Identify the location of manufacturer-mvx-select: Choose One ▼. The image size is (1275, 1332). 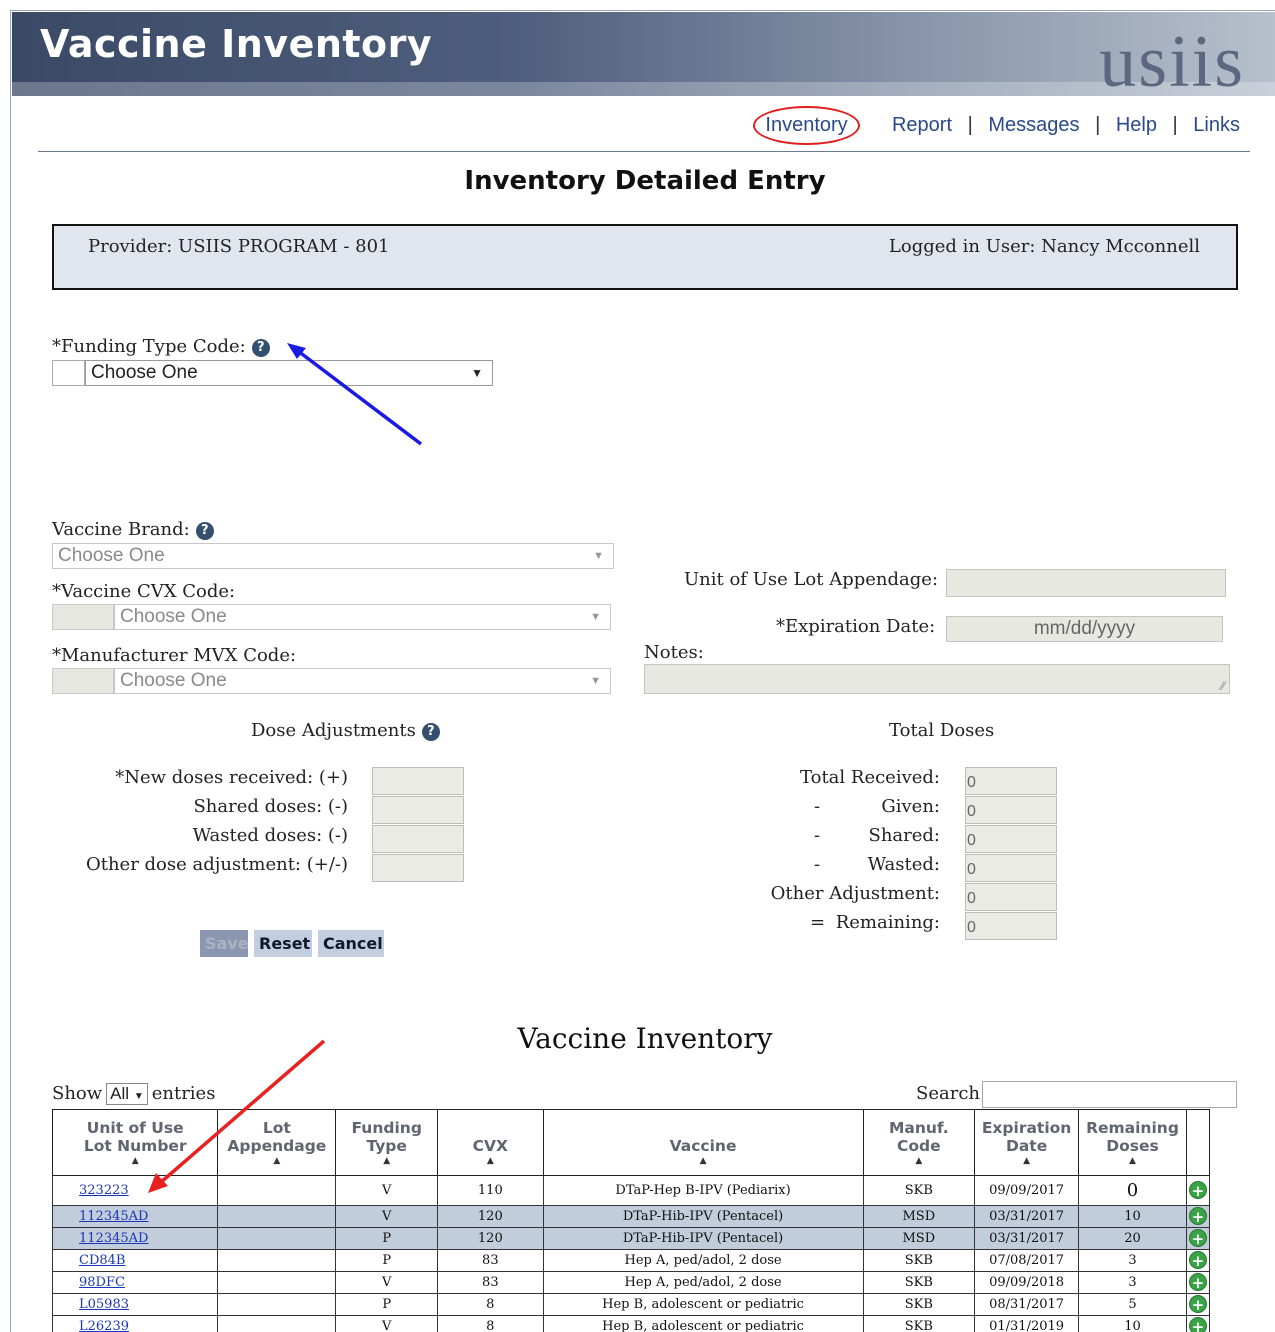
(362, 681).